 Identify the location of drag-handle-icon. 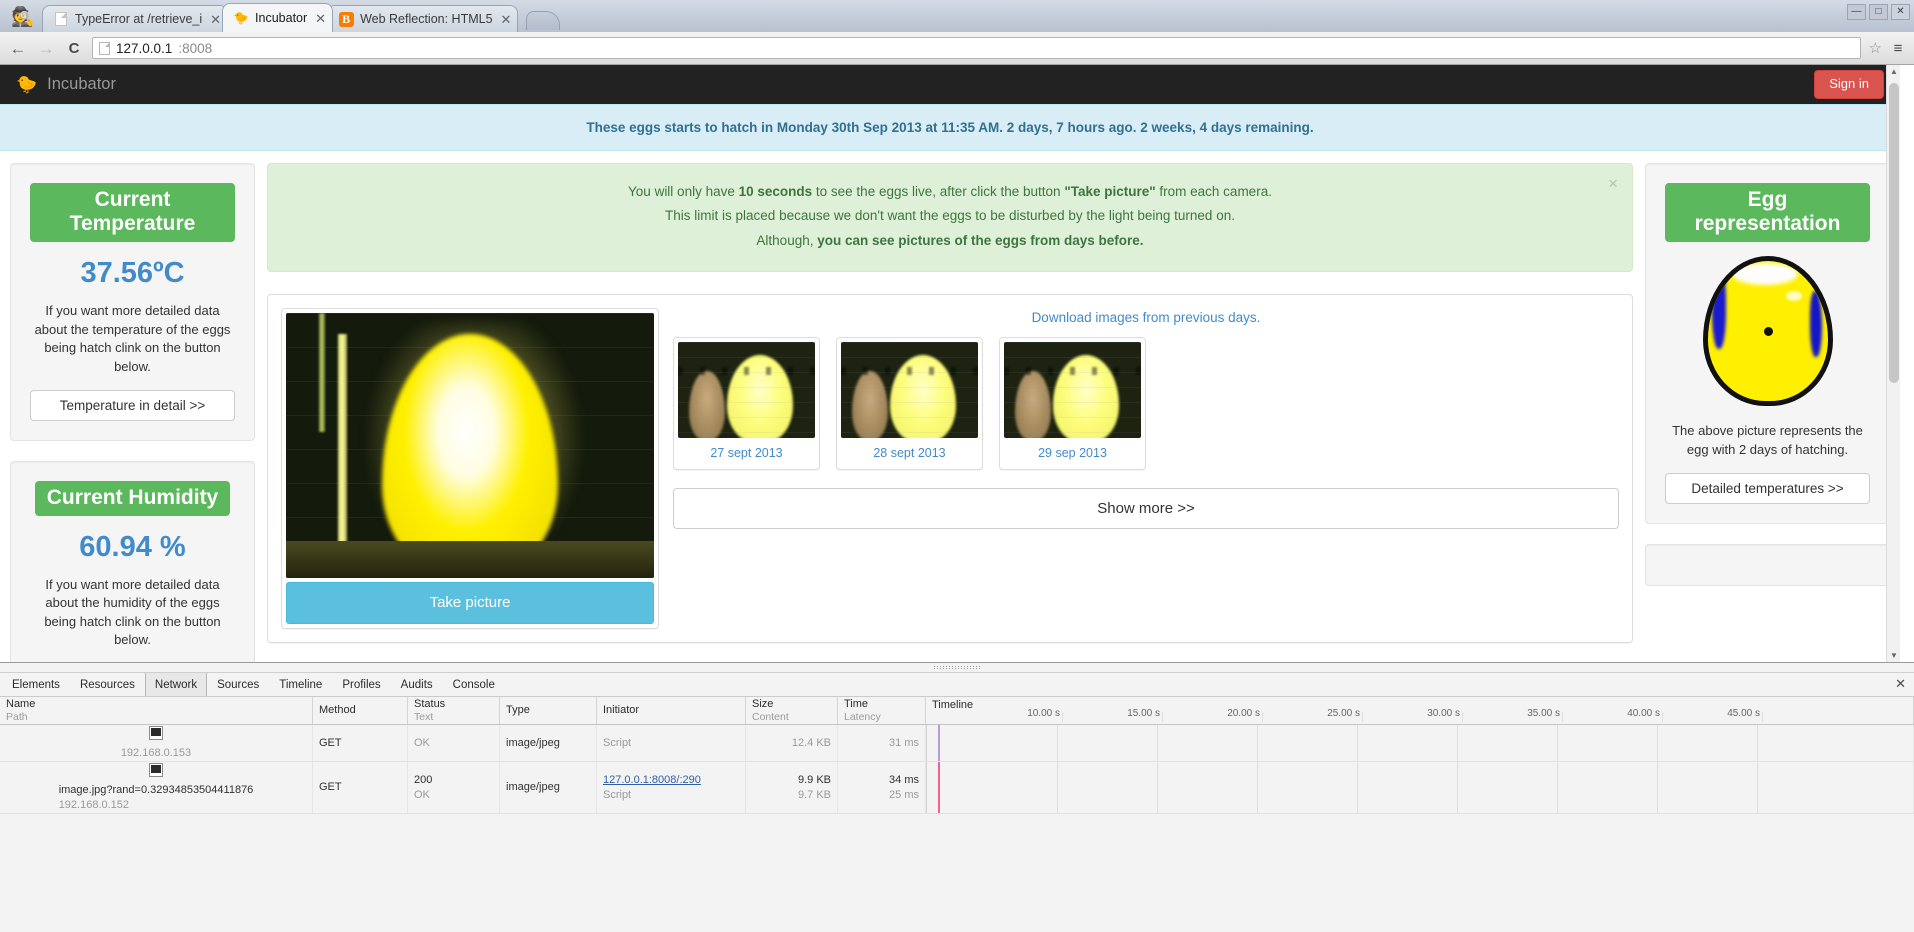
(957, 667).